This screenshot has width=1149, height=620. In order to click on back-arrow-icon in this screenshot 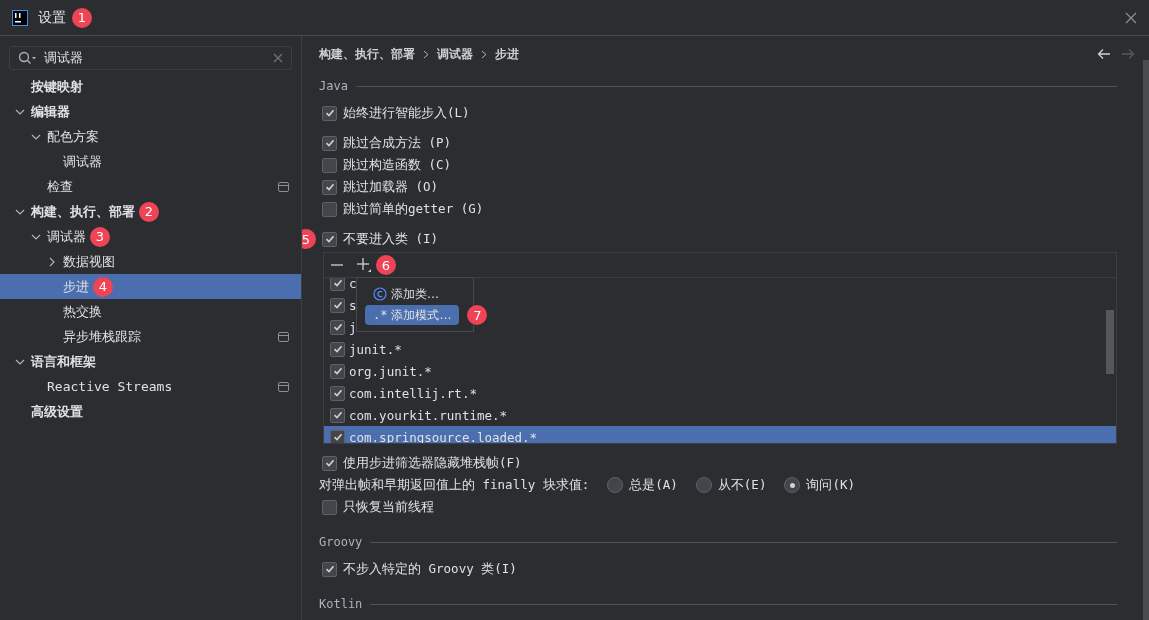, I will do `click(1104, 54)`.